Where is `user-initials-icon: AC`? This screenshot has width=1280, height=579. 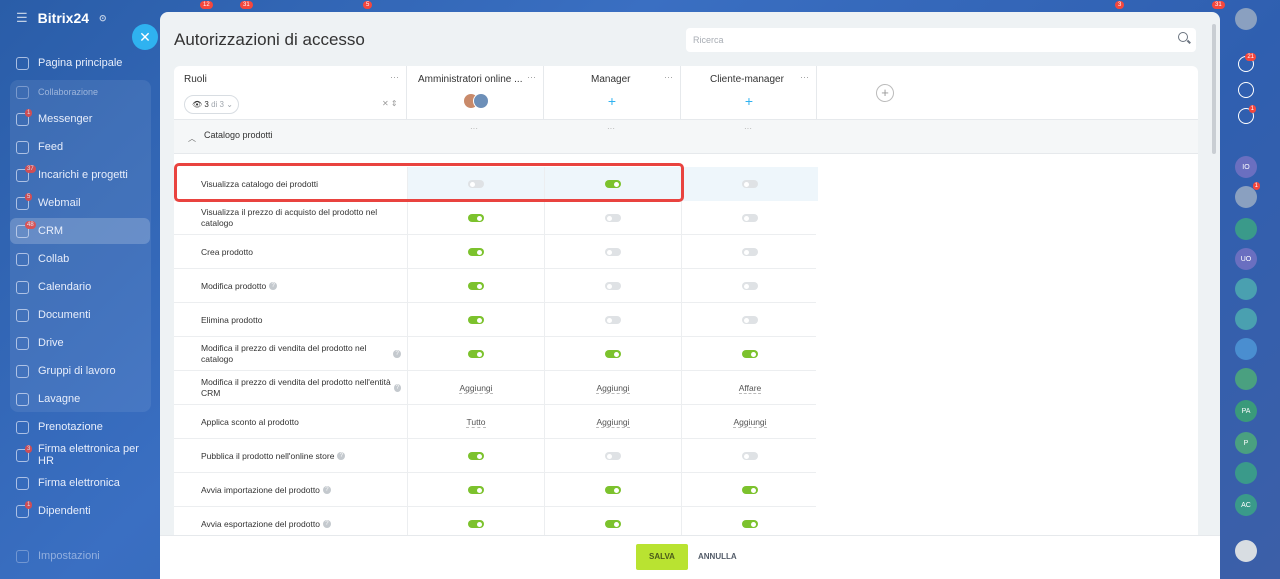 user-initials-icon: AC is located at coordinates (1246, 505).